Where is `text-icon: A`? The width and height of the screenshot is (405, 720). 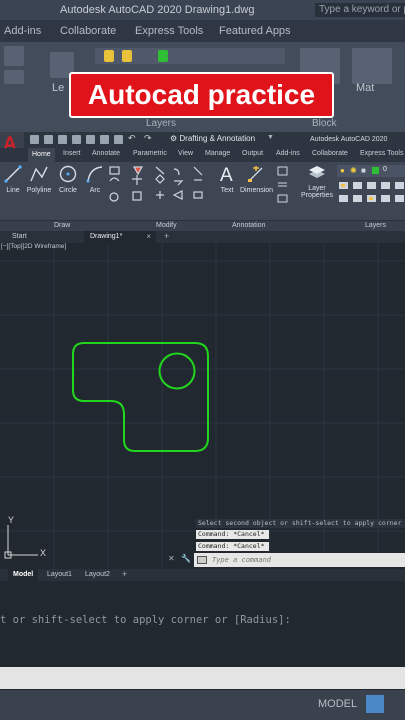 text-icon: A is located at coordinates (226, 174).